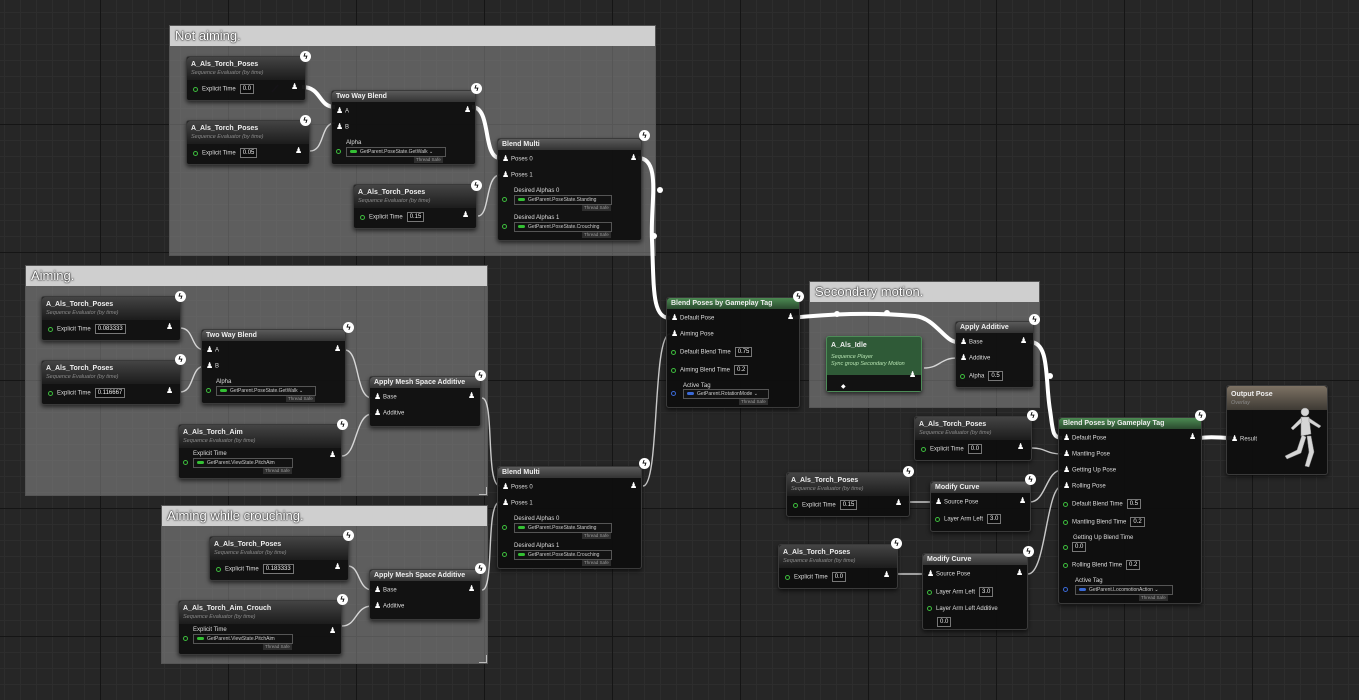  Describe the element at coordinates (712, 352) in the screenshot. I see `pin-default-blend-time: Default Blend Time 0.75` at that location.